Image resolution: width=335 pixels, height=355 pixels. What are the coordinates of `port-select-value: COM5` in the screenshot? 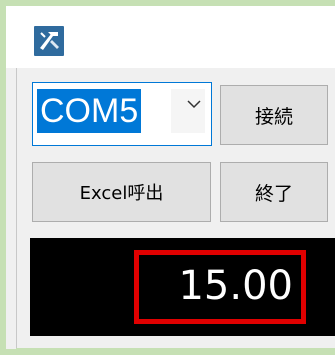 It's located at (89, 111).